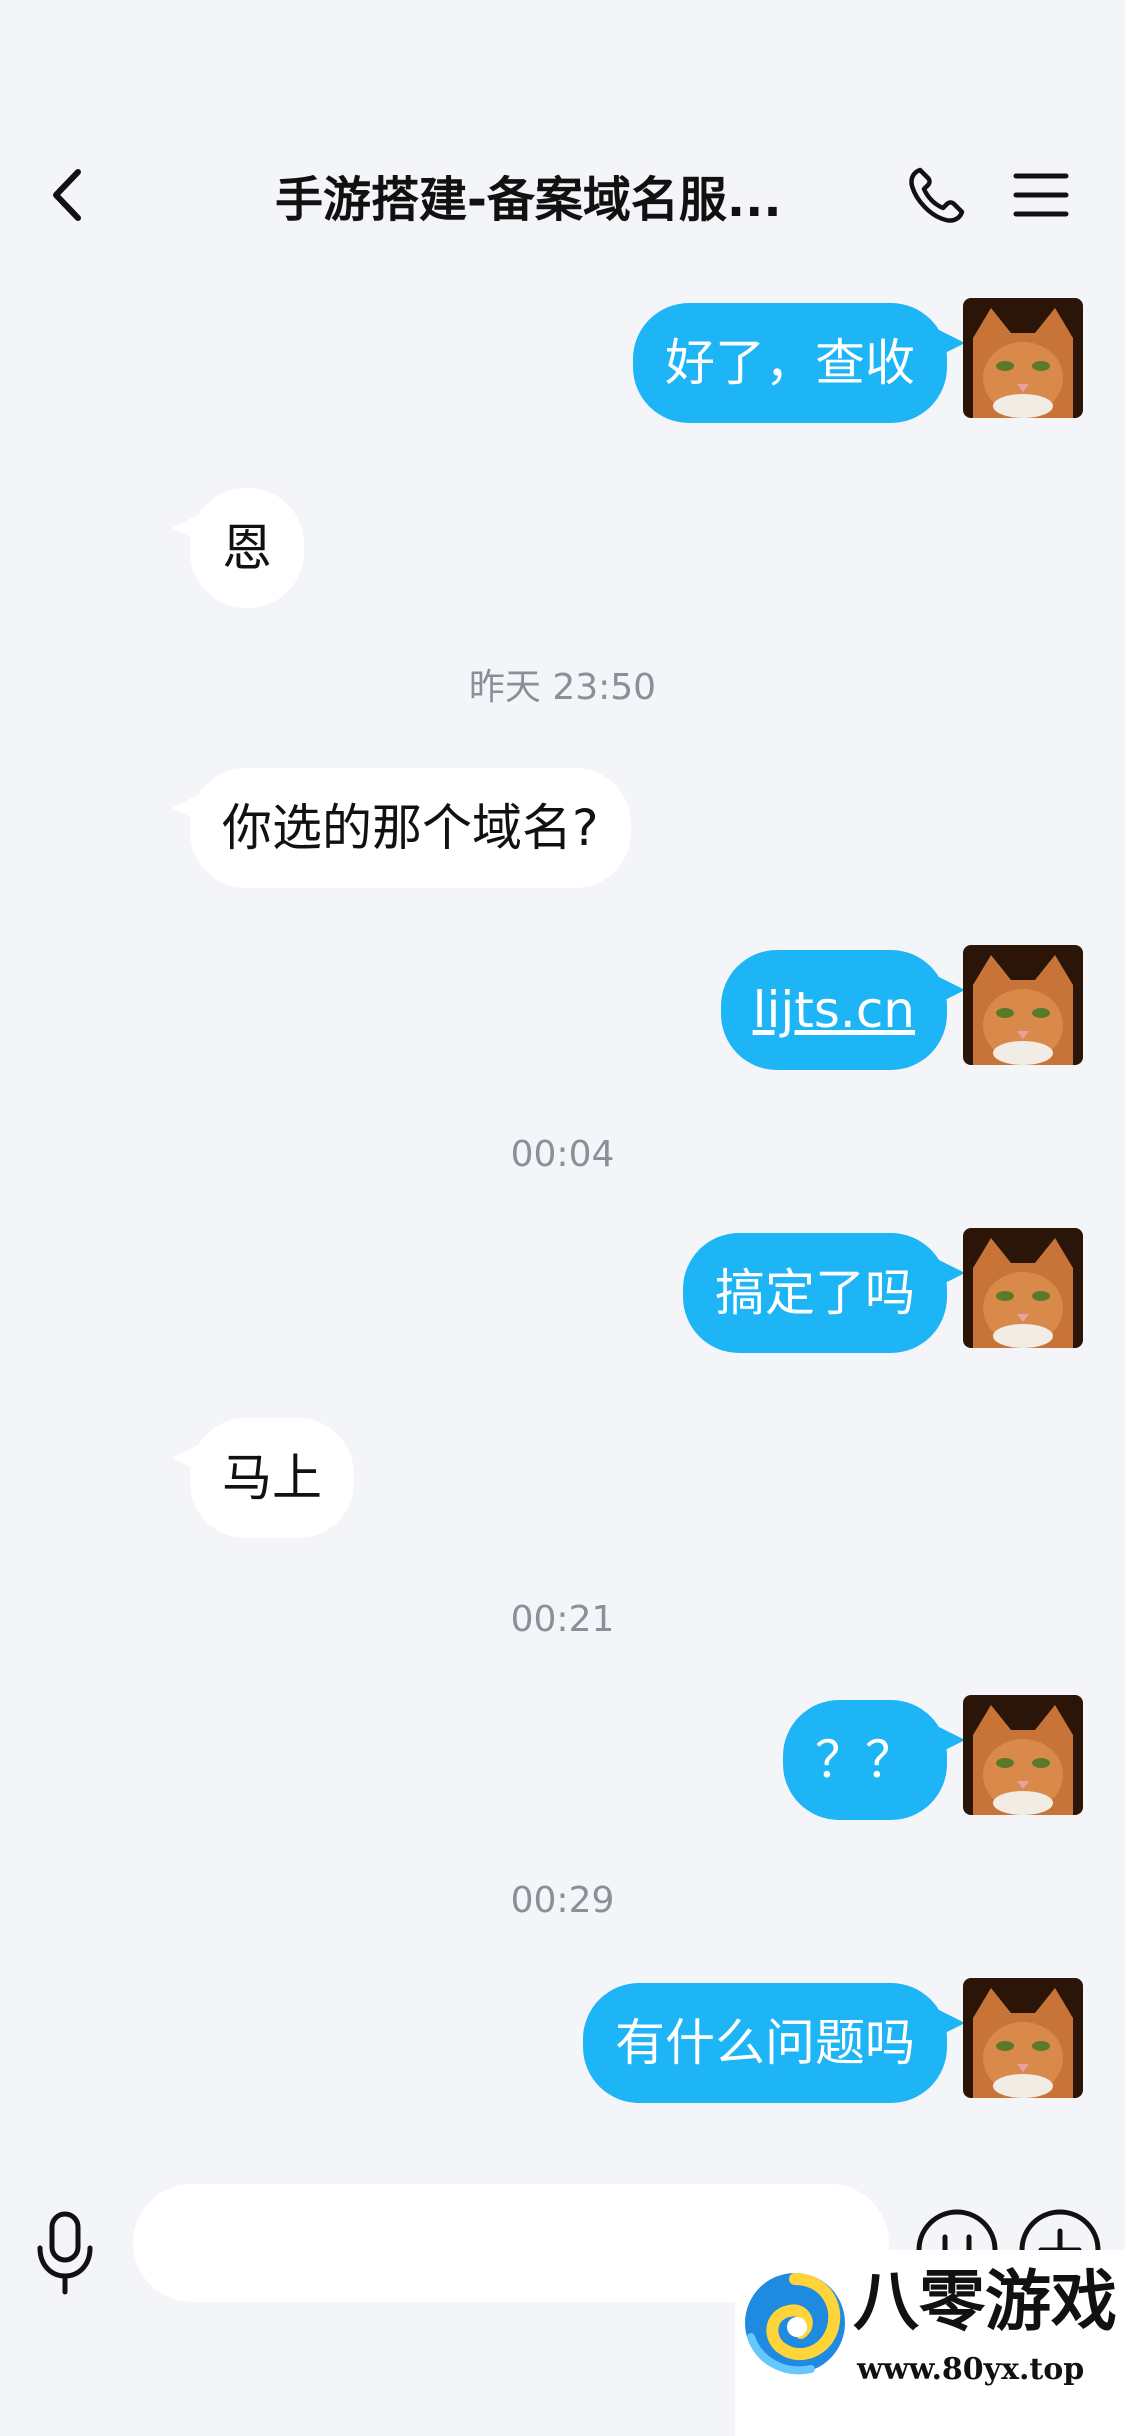 The width and height of the screenshot is (1125, 2436). What do you see at coordinates (562, 1900) in the screenshot?
I see `timestamp: 00:29` at bounding box center [562, 1900].